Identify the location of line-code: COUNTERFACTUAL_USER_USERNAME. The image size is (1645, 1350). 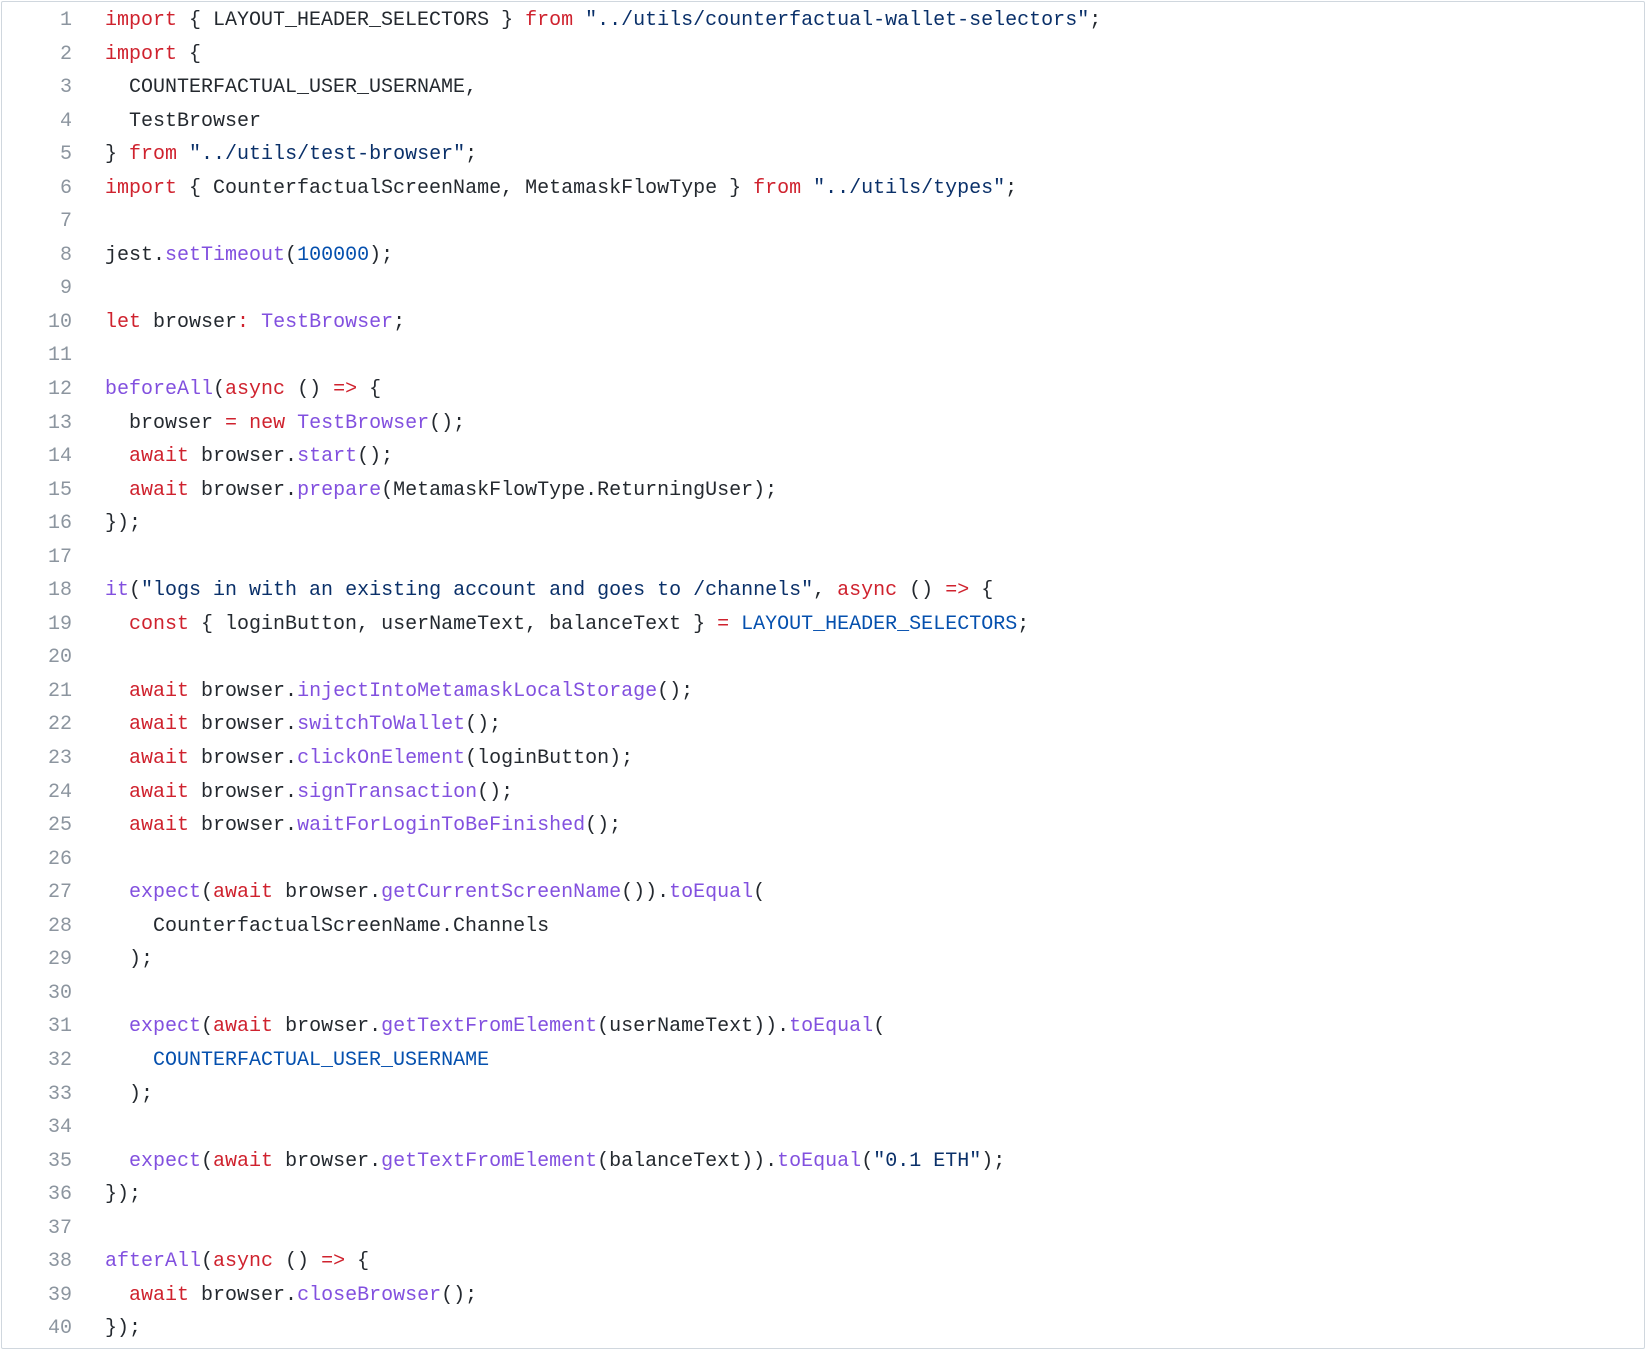
(280, 1061).